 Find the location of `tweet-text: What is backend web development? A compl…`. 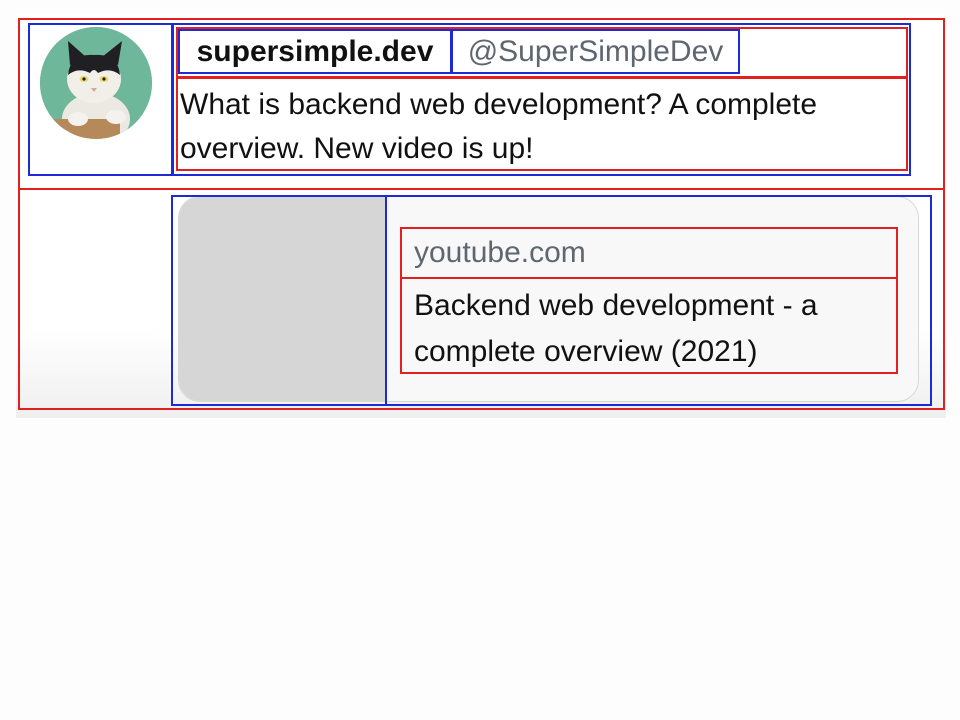

tweet-text: What is backend web development? A compl… is located at coordinates (542, 124).